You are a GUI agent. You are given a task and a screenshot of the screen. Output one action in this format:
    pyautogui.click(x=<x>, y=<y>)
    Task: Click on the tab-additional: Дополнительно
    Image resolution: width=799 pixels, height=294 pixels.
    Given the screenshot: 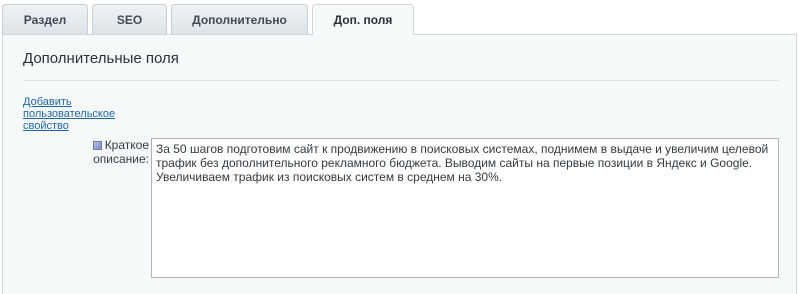 What is the action you would take?
    pyautogui.click(x=239, y=19)
    